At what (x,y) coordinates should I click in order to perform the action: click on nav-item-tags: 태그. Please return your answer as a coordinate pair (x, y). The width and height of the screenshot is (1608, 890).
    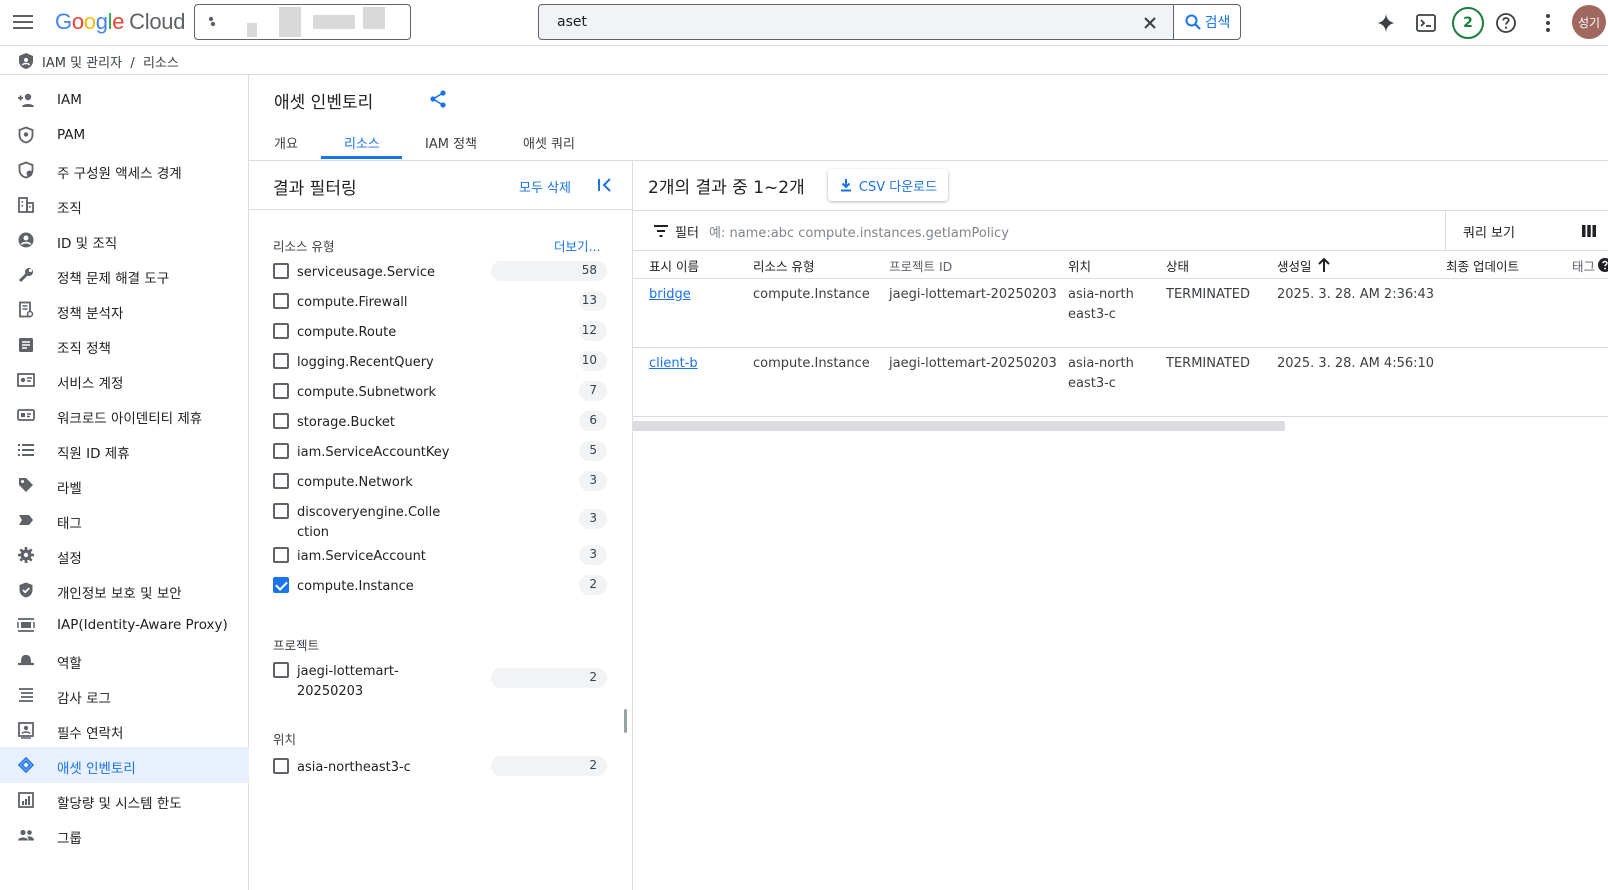
    Looking at the image, I should click on (124, 520).